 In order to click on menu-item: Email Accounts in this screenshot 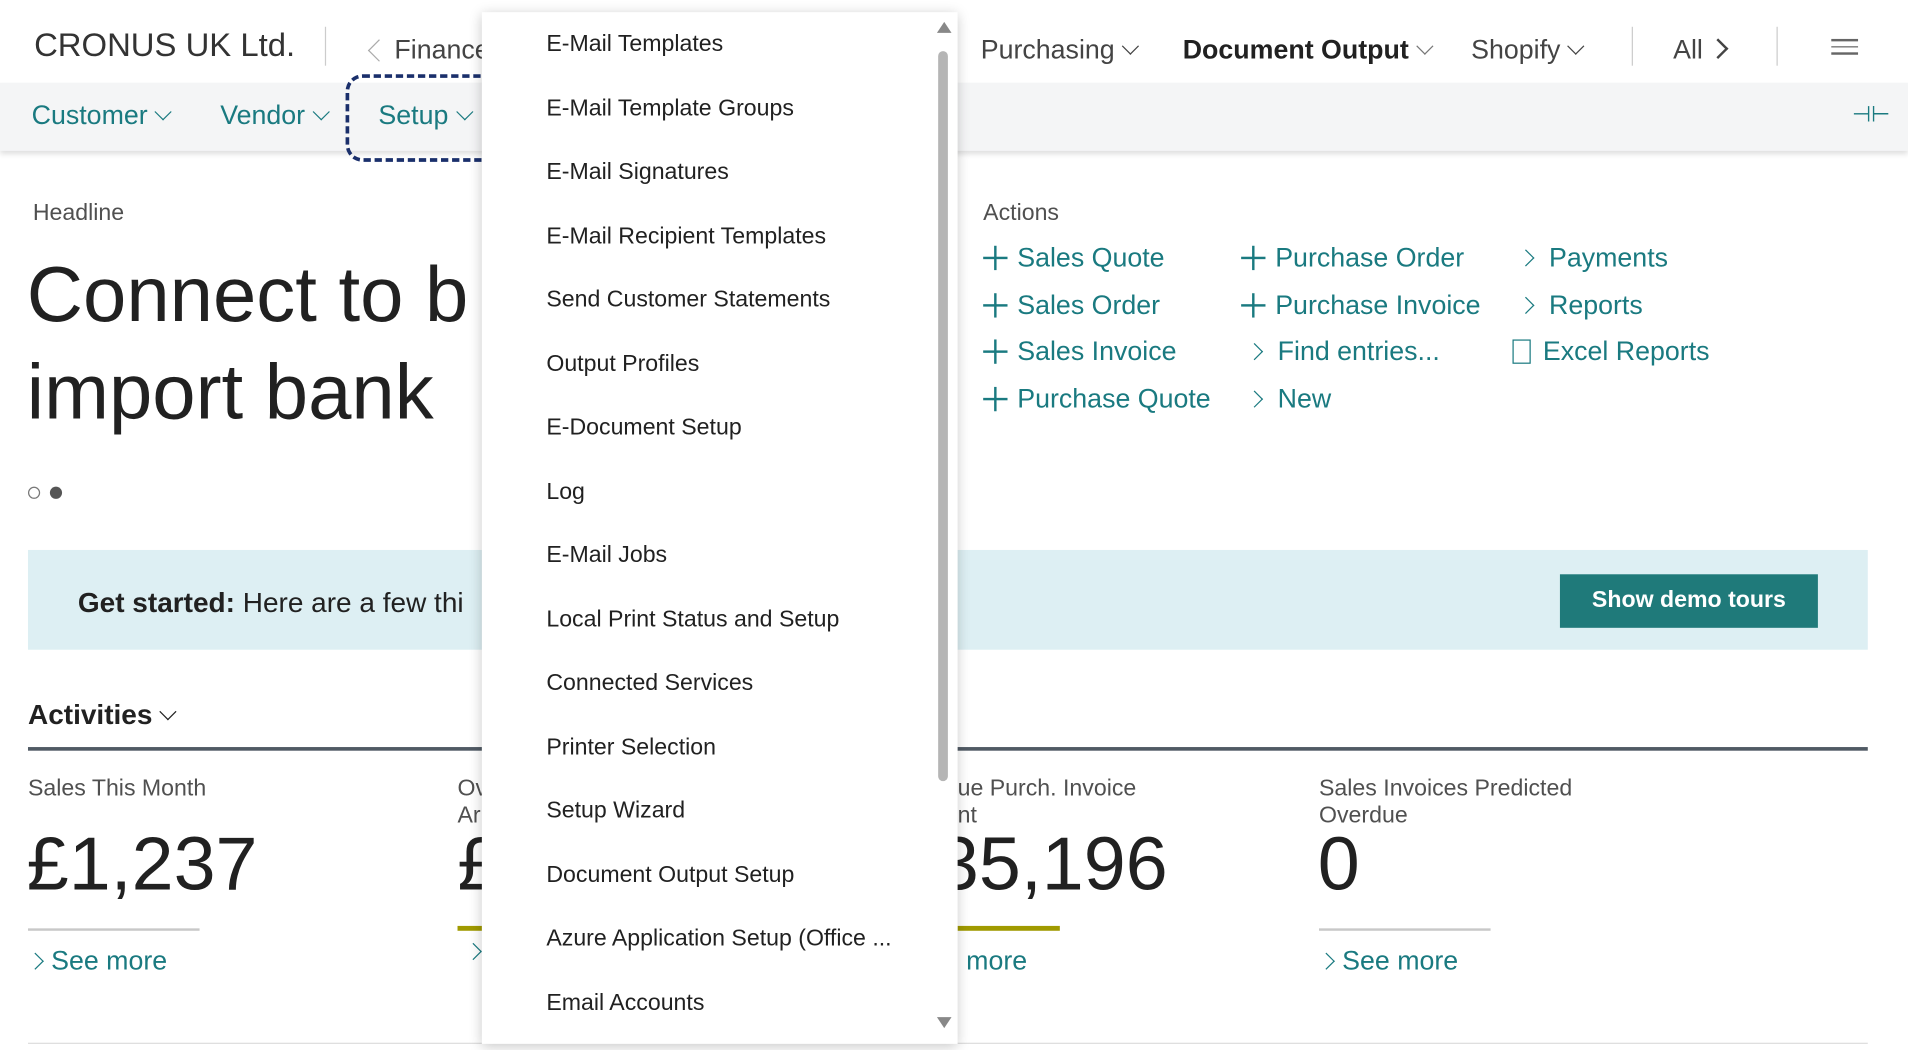, I will do `click(625, 1003)`.